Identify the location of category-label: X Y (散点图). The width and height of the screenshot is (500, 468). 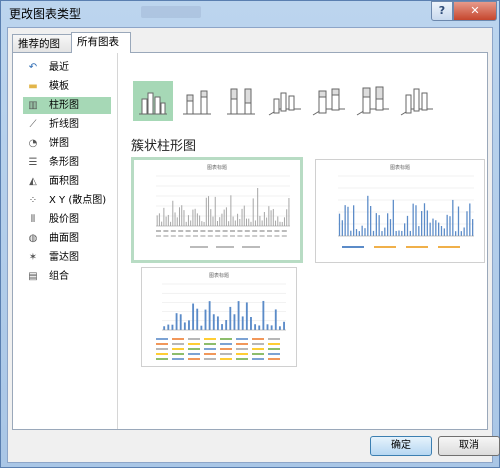
(78, 200).